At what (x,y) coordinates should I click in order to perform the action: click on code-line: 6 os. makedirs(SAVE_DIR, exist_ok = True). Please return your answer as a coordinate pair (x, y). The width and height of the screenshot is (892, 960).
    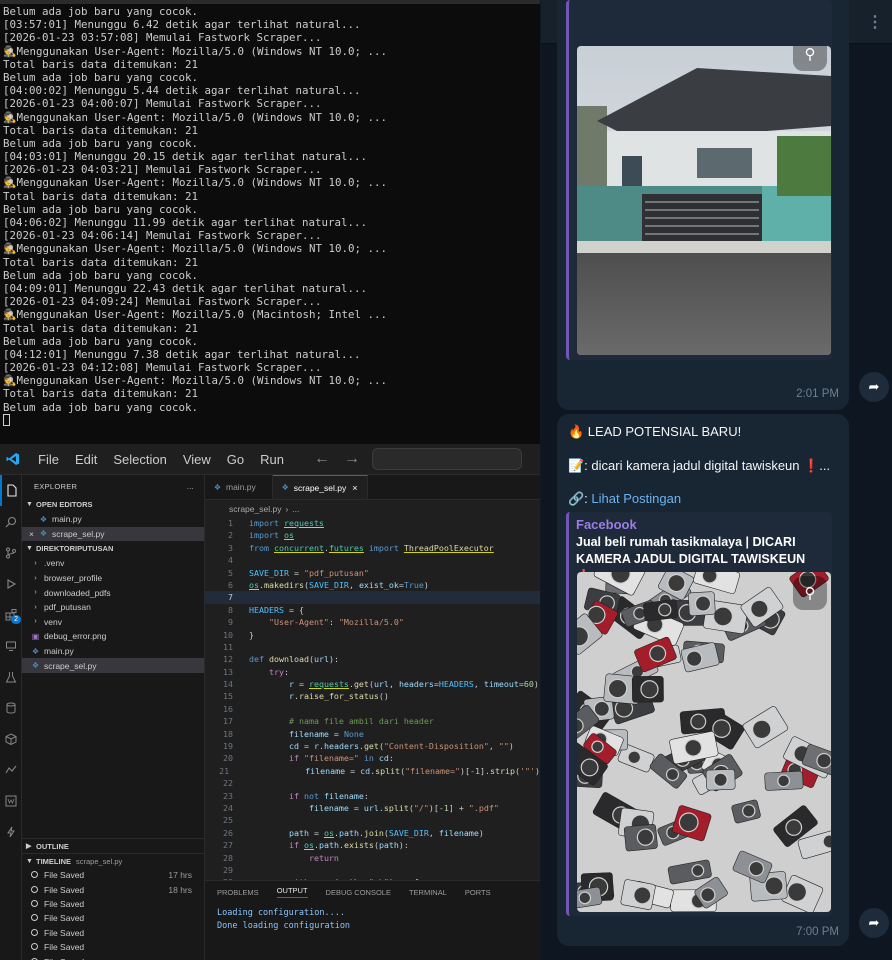
    Looking at the image, I should click on (372, 585).